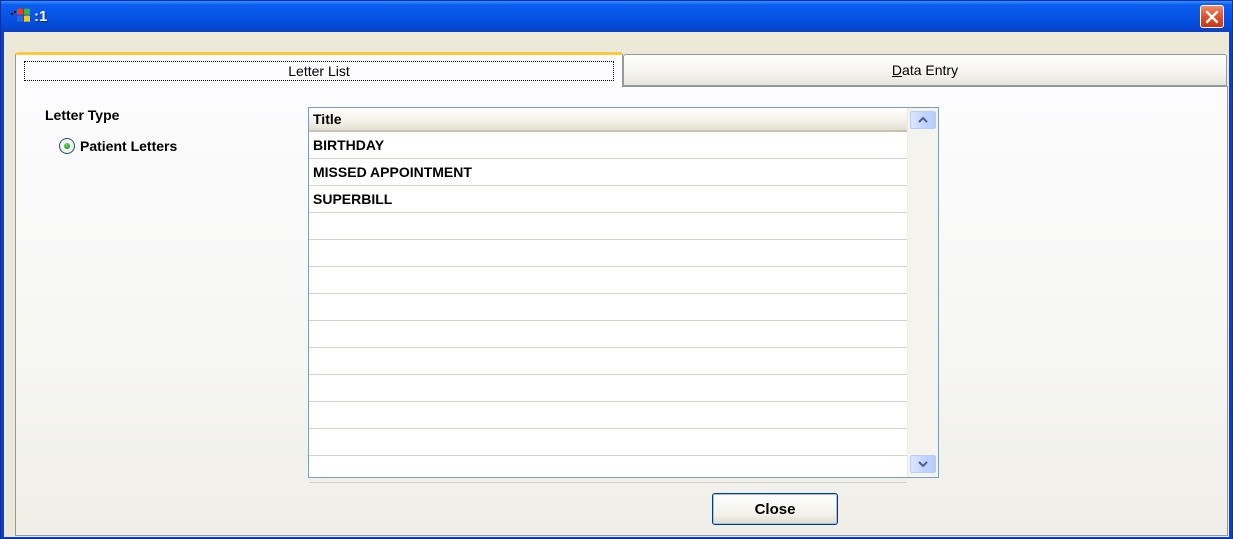 The width and height of the screenshot is (1233, 539). I want to click on chevron-down-icon, so click(923, 464).